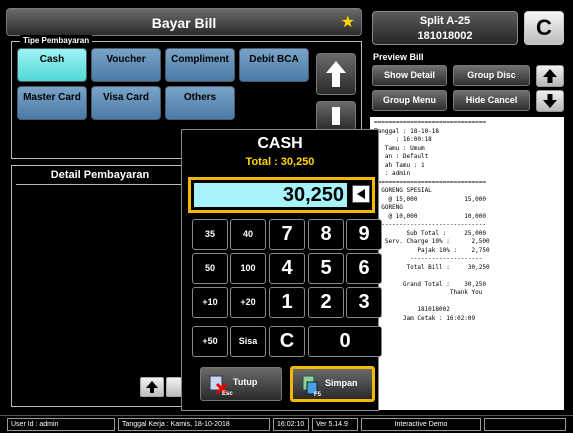 This screenshot has width=573, height=433. What do you see at coordinates (200, 103) in the screenshot?
I see `pay-others-button: Others` at bounding box center [200, 103].